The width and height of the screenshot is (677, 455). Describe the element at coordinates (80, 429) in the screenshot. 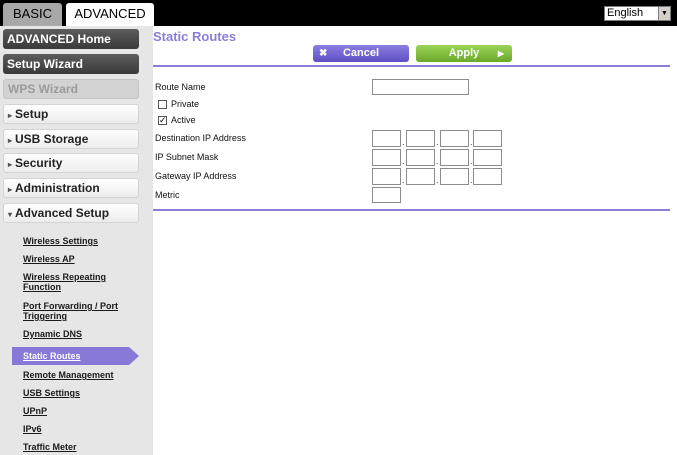

I see `link-ipv6: IPv6` at that location.